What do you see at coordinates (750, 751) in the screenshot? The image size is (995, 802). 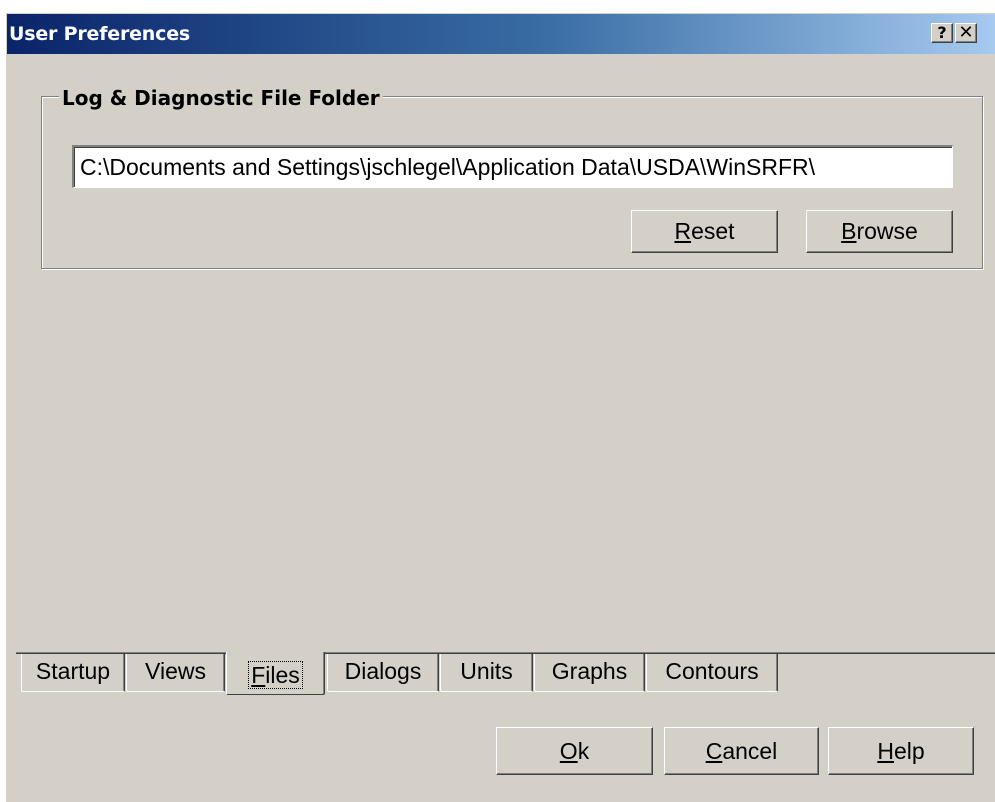 I see `cancel-label-rest: ancel` at bounding box center [750, 751].